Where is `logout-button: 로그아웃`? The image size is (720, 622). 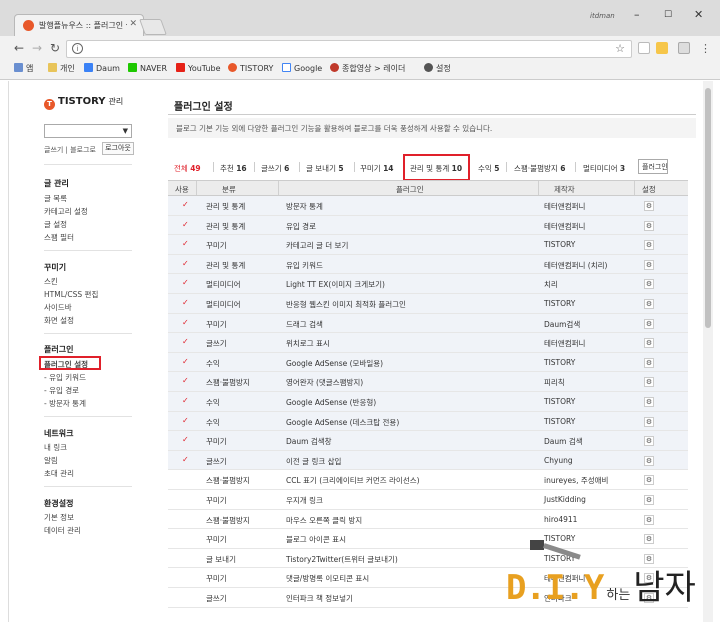
logout-button: 로그아웃 is located at coordinates (118, 148).